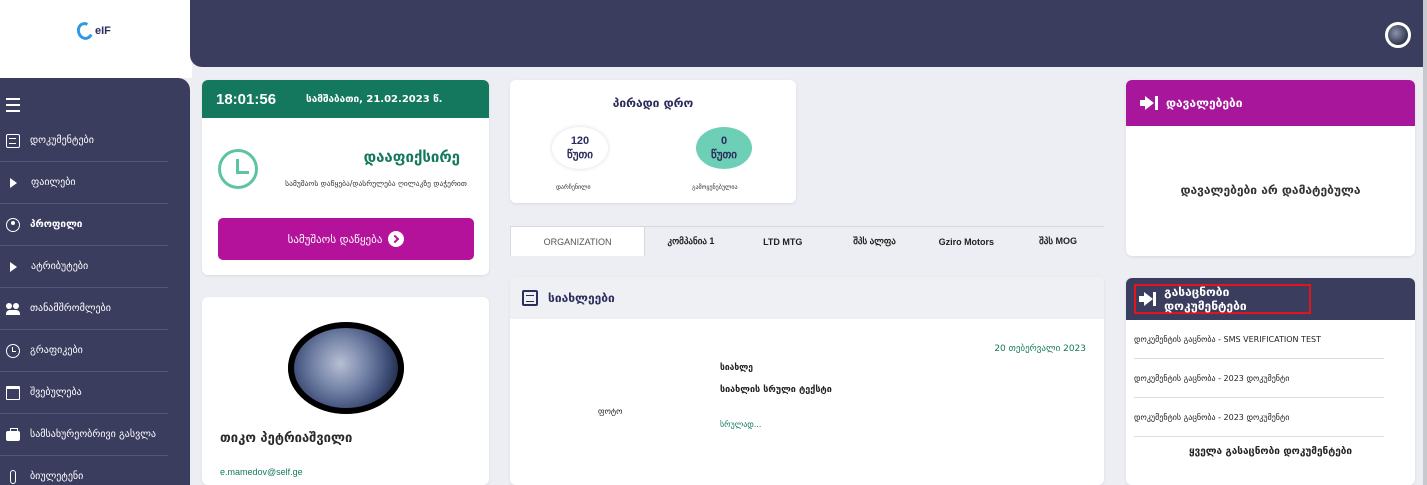  What do you see at coordinates (1270, 103) in the screenshot?
I see `tasks-header: დავალებები` at bounding box center [1270, 103].